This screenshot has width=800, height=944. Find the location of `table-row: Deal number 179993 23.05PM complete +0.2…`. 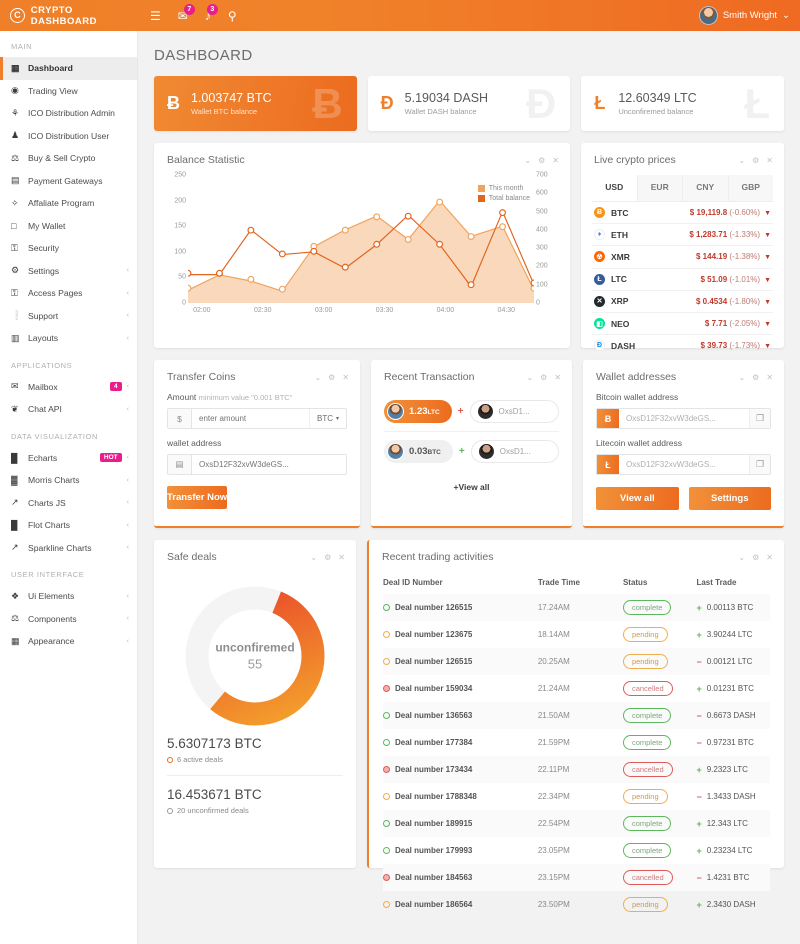

table-row: Deal number 179993 23.05PM complete +0.2… is located at coordinates (576, 850).